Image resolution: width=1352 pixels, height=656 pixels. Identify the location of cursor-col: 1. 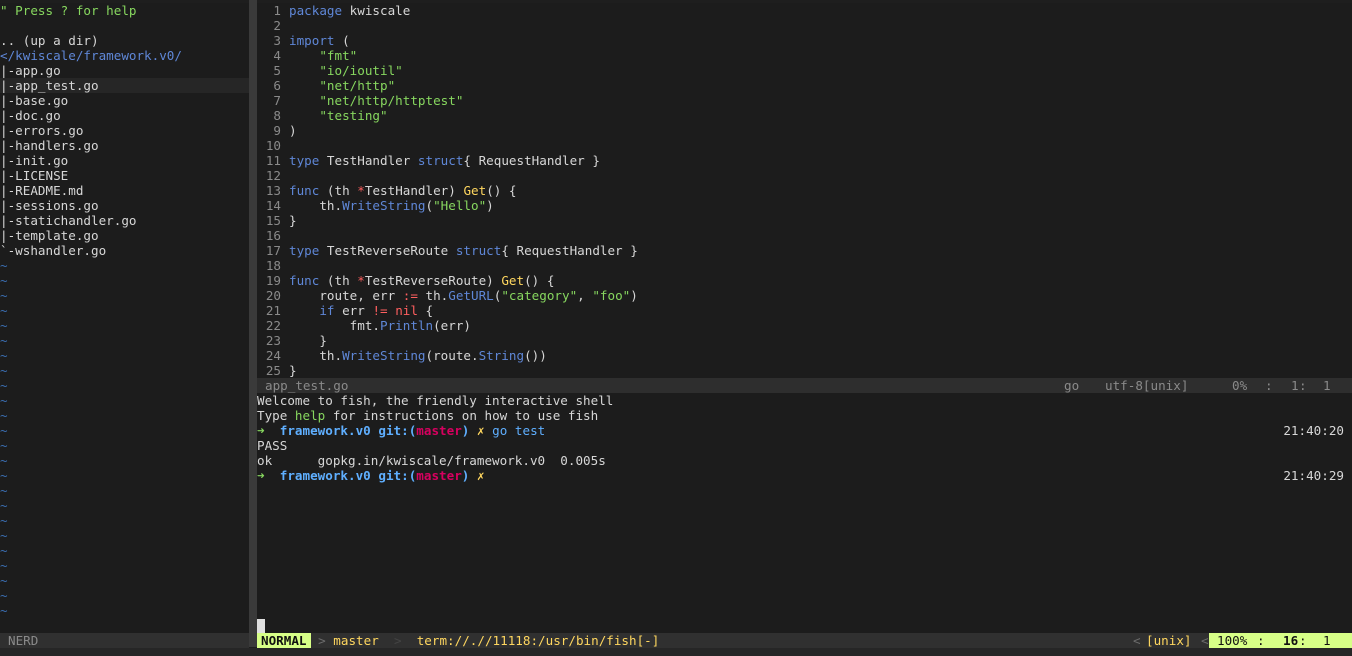
(1327, 640).